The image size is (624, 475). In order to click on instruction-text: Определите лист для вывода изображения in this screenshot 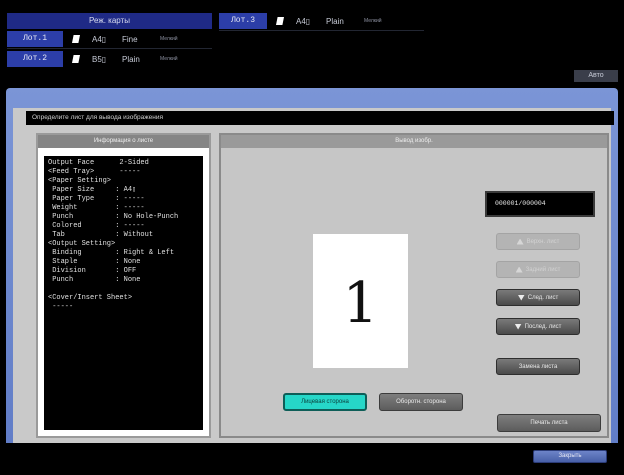, I will do `click(320, 118)`.